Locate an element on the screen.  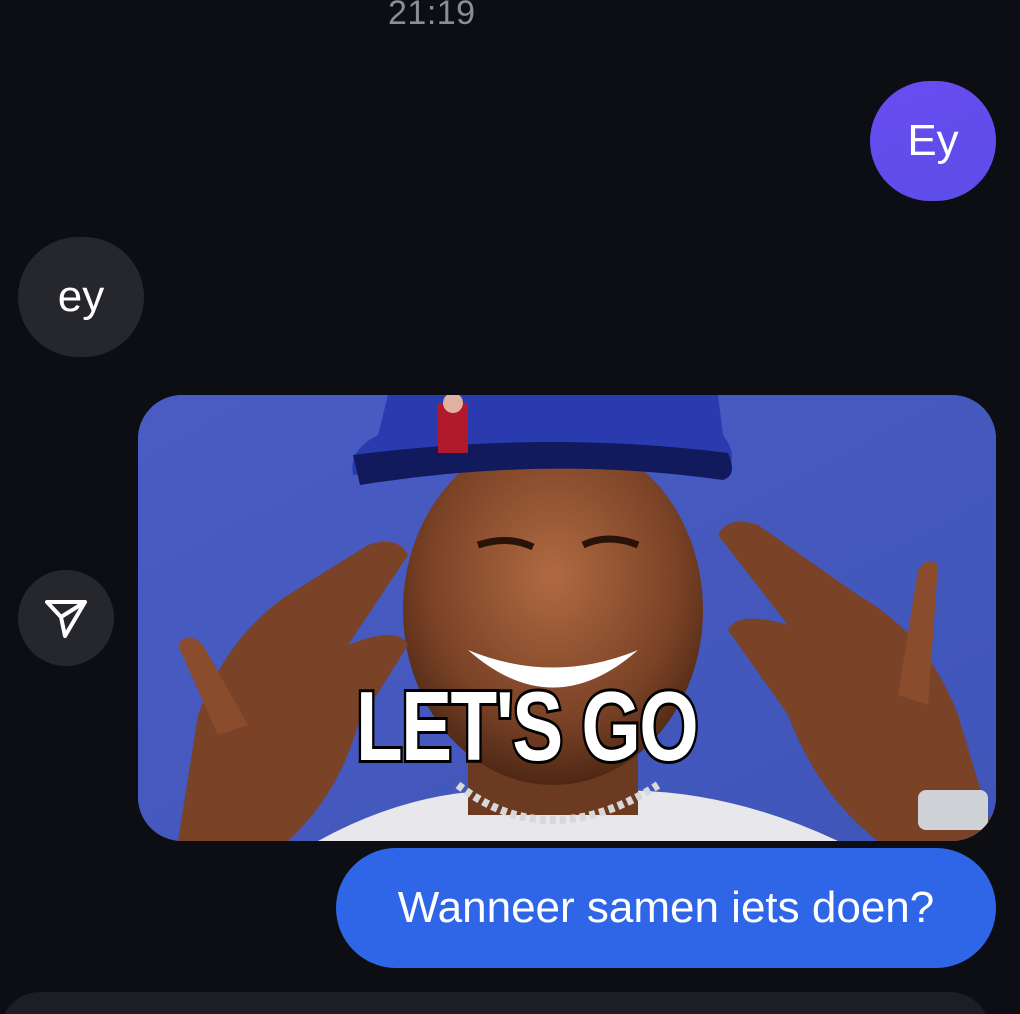
paper-plane-icon is located at coordinates (66, 619).